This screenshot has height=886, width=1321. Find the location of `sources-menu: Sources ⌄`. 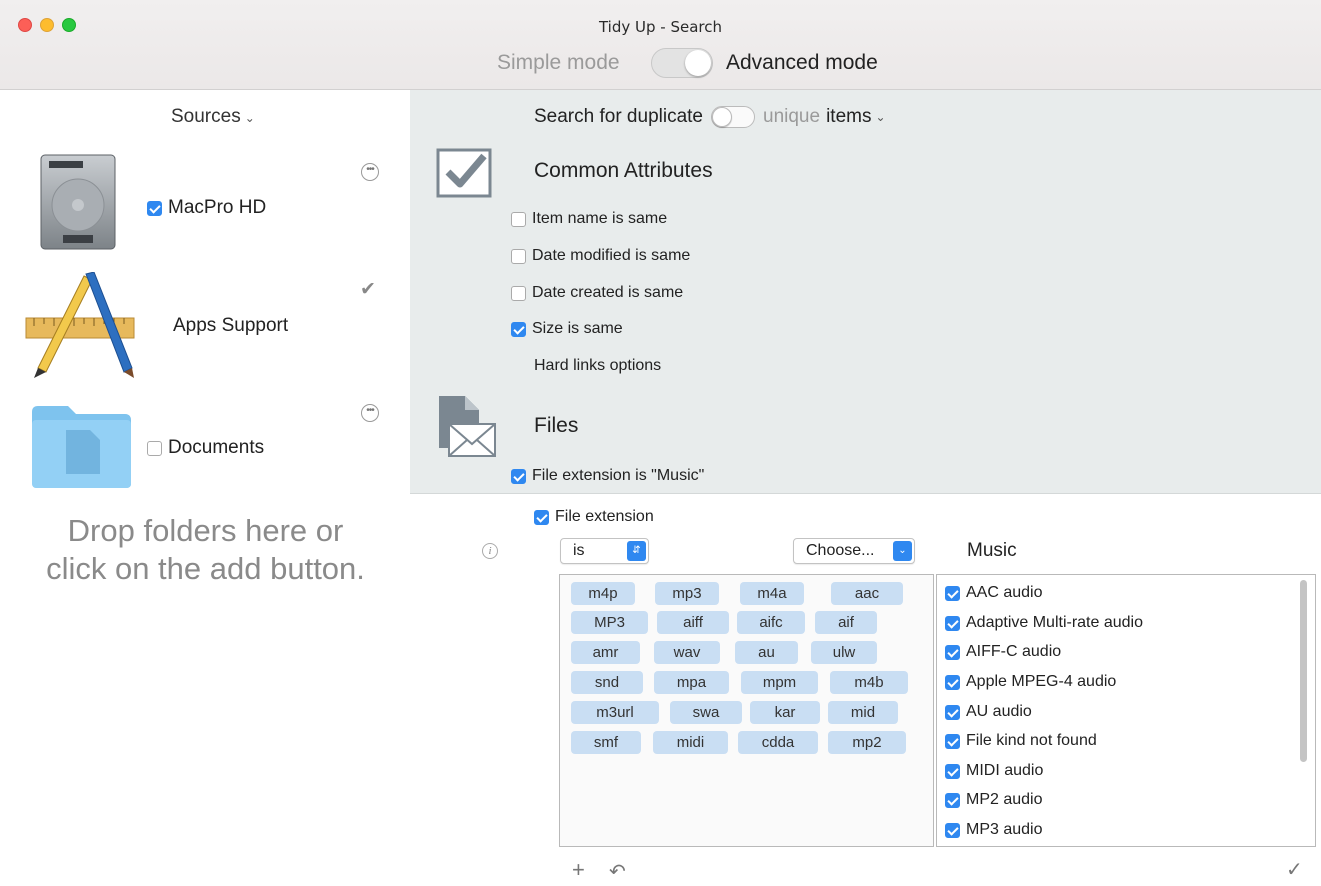

sources-menu: Sources ⌄ is located at coordinates (213, 117).